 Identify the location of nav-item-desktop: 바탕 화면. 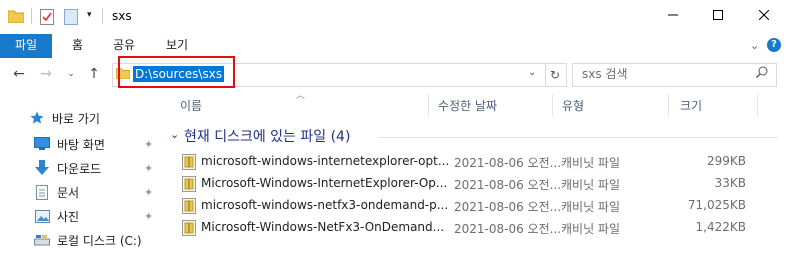
(69, 144).